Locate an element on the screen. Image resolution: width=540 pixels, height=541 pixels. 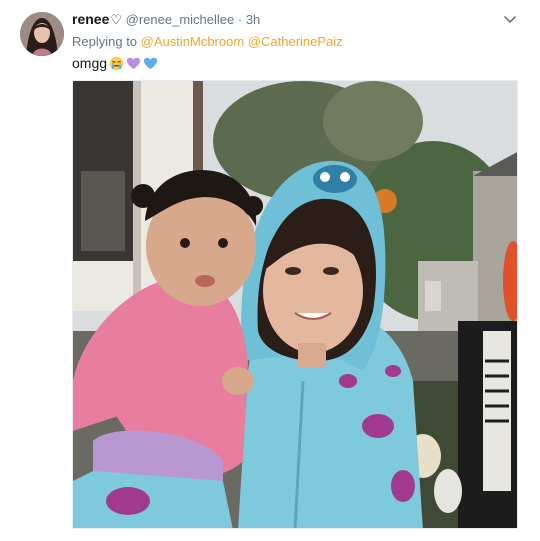
mention-link: @CatherinePaiz is located at coordinates (295, 41).